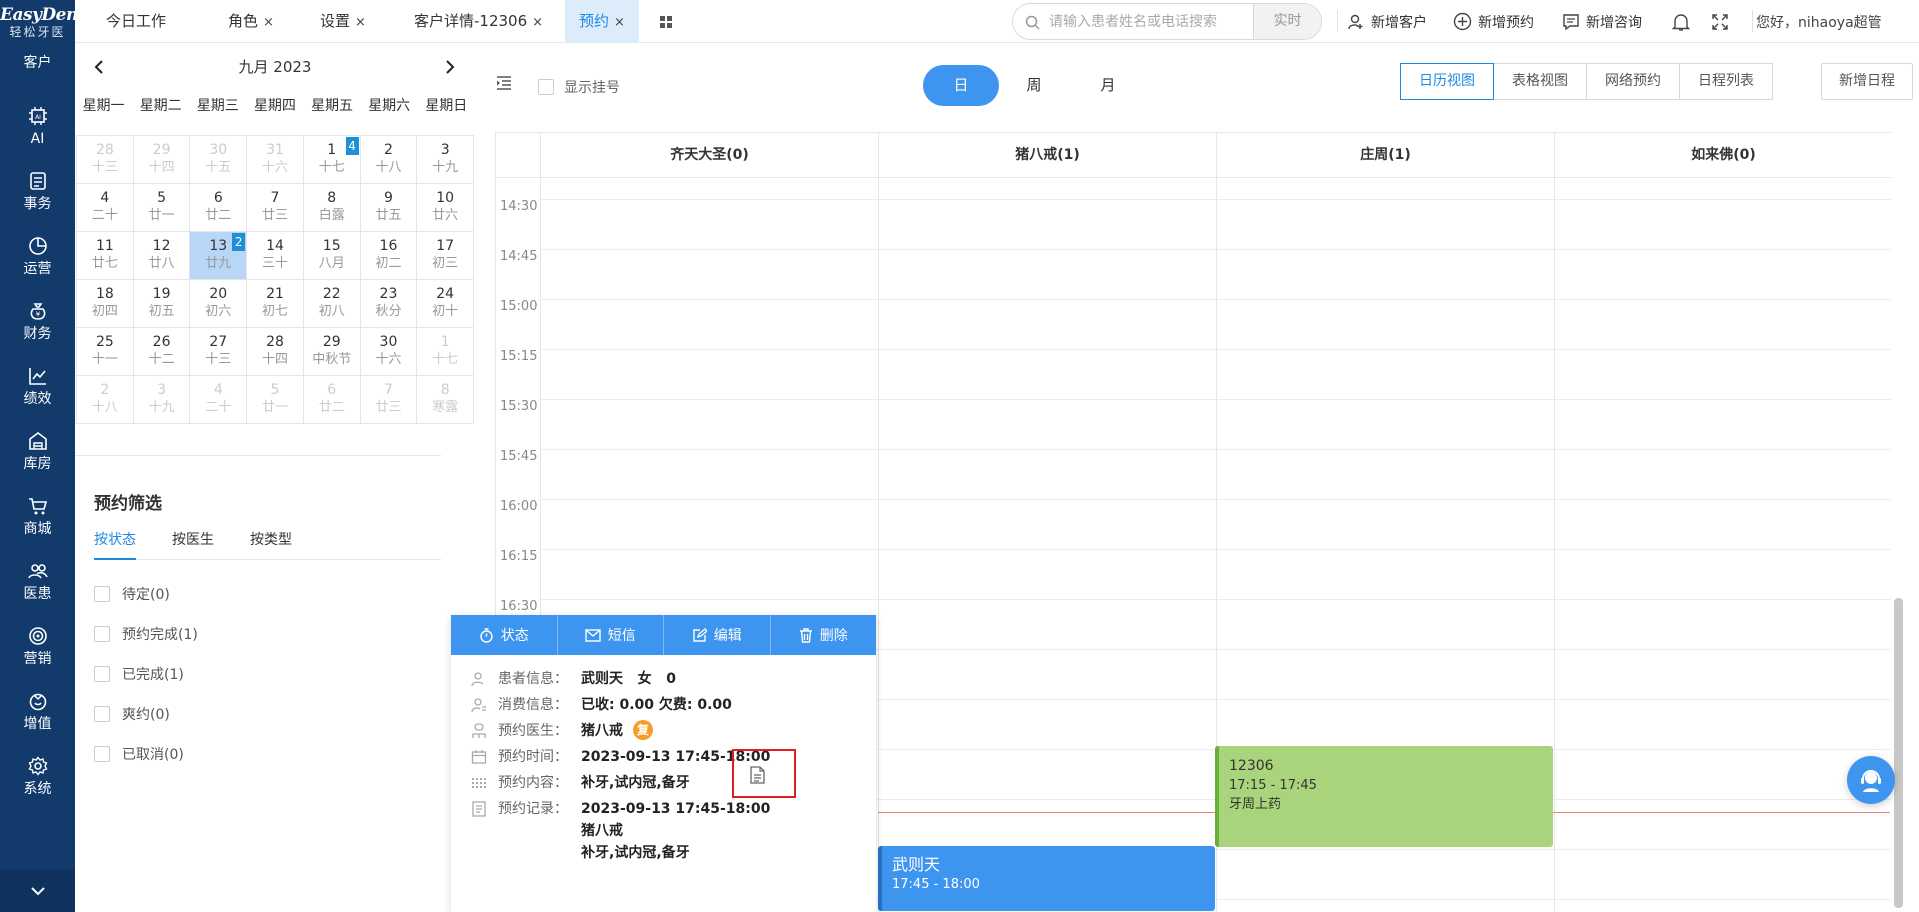 This screenshot has width=1919, height=912. What do you see at coordinates (105, 352) in the screenshot?
I see `calendar-day: 25 十一` at bounding box center [105, 352].